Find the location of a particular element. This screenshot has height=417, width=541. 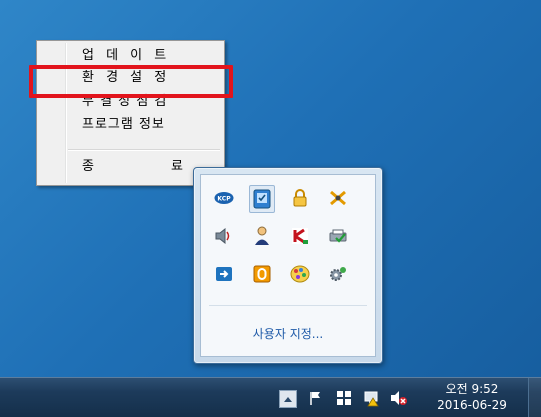

action-center-flag-icon is located at coordinates (316, 398).